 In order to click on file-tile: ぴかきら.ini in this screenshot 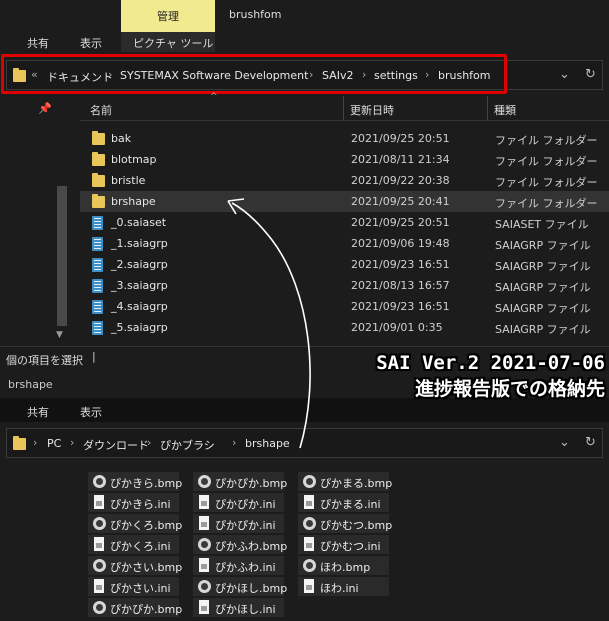, I will do `click(133, 502)`.